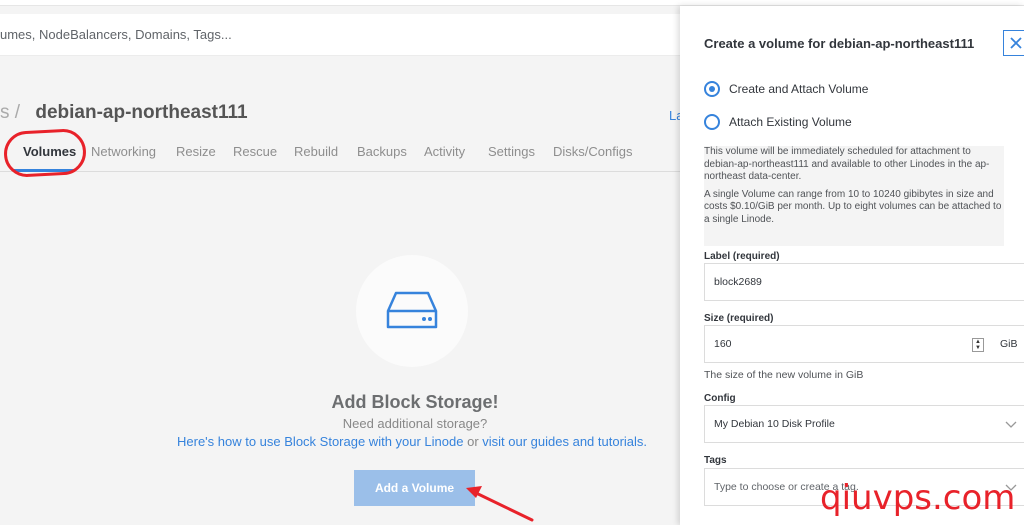 The image size is (1024, 525). I want to click on config-field-label: Config, so click(720, 398).